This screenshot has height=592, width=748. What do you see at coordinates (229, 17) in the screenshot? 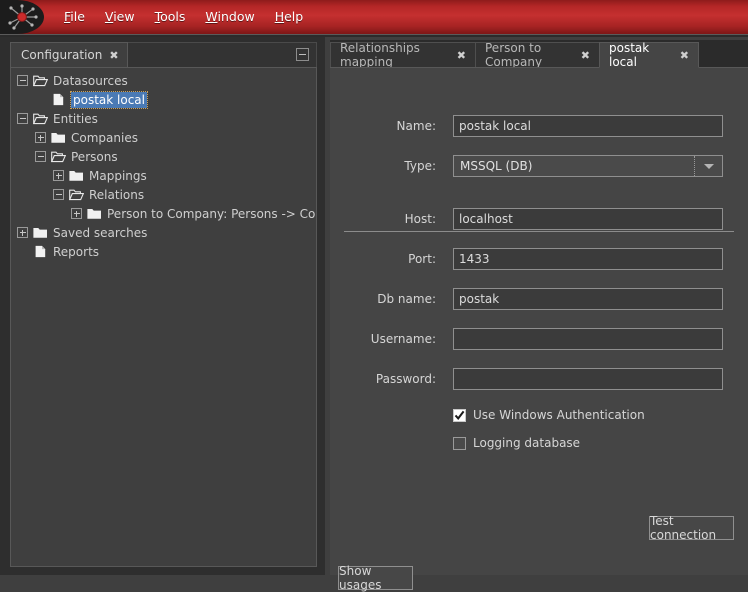
I see `menu-window: Window` at bounding box center [229, 17].